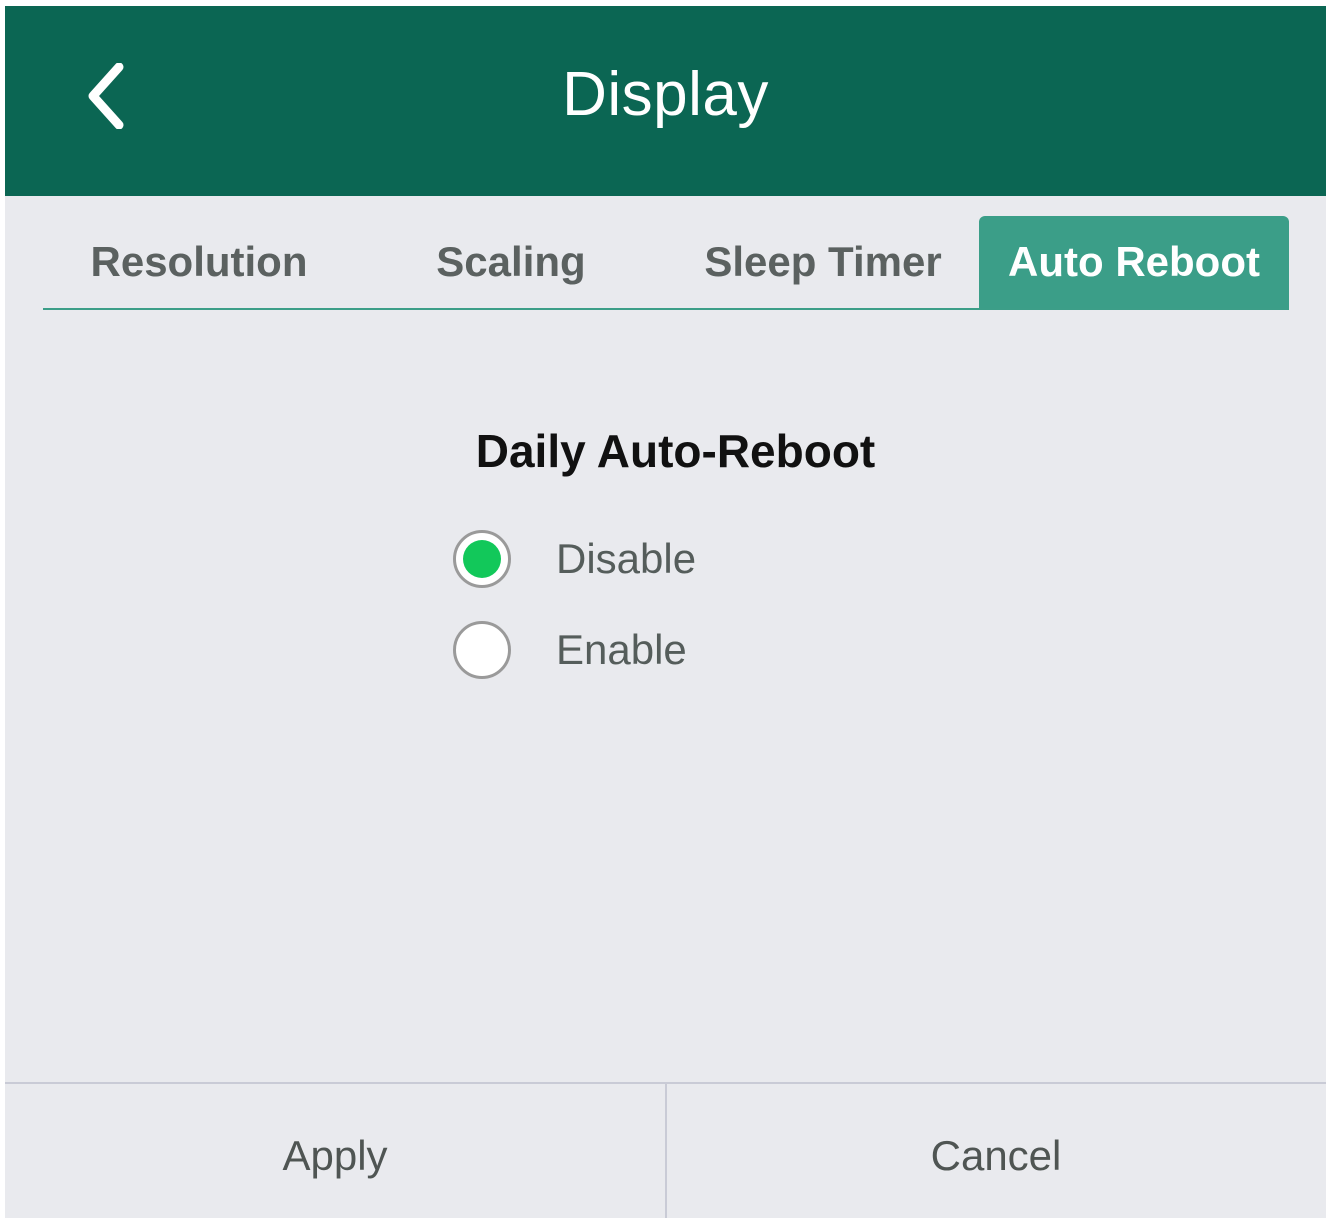  Describe the element at coordinates (626, 558) in the screenshot. I see `radio-label-disable: Disable` at that location.